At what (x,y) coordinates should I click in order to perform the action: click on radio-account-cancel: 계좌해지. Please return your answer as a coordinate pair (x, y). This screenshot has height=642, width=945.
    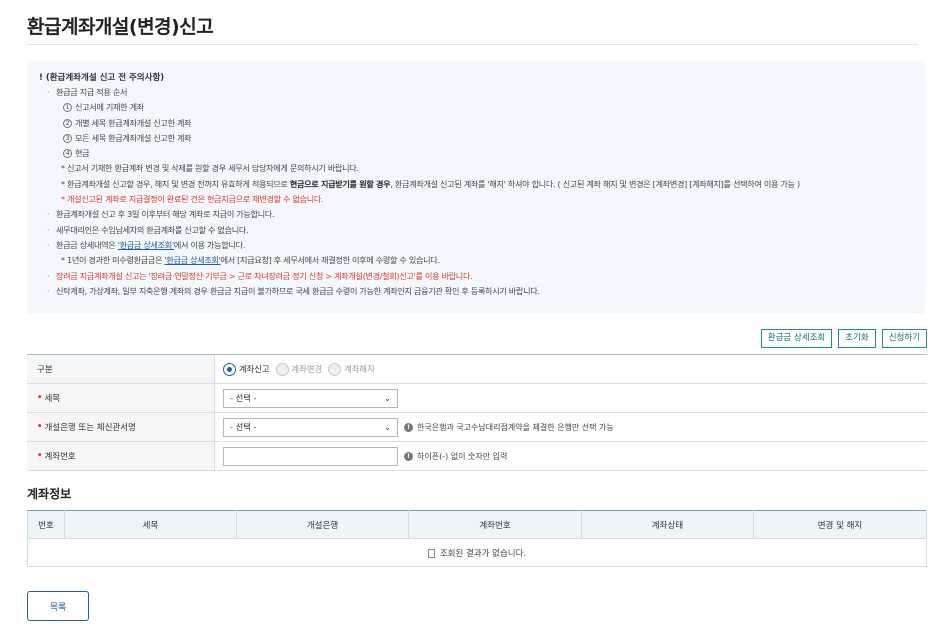
    Looking at the image, I should click on (351, 369).